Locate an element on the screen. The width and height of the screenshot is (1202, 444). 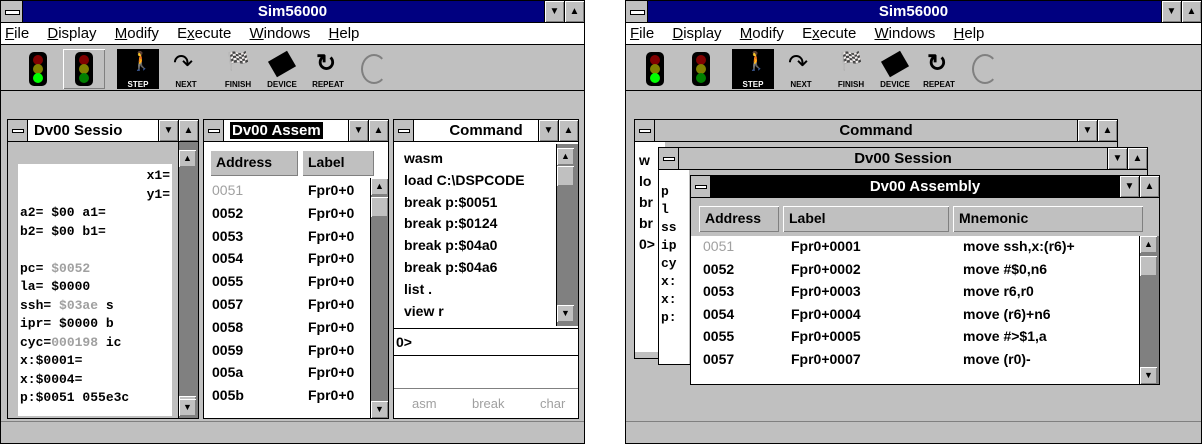
asm-mnemonic: move (r0)- is located at coordinates (997, 358).